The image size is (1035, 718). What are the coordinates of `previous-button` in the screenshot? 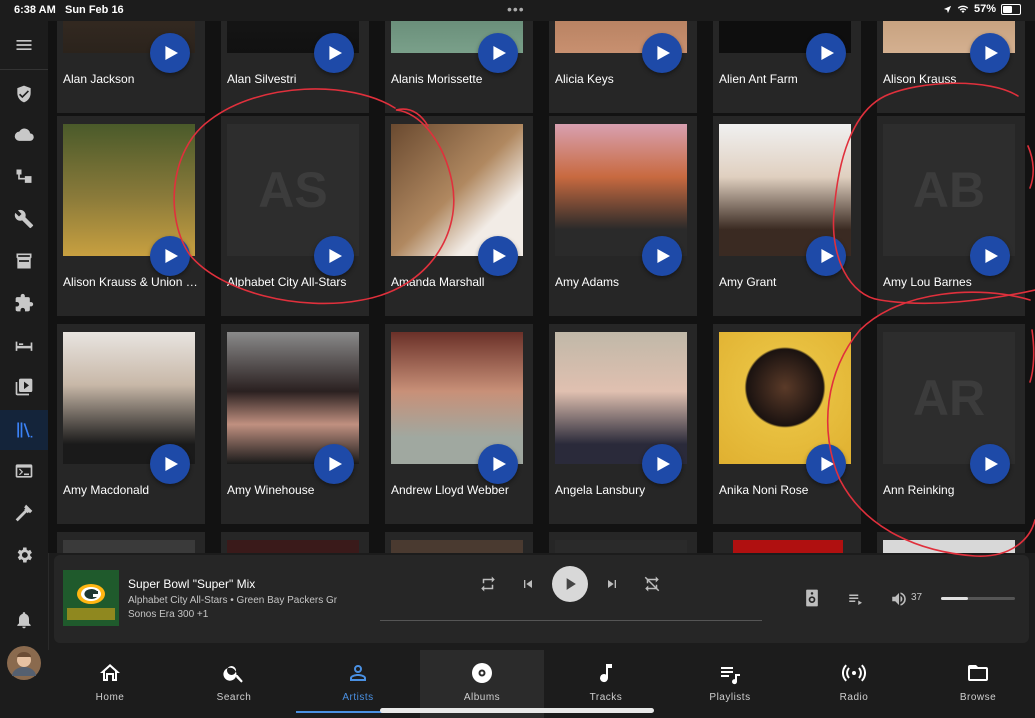 It's located at (528, 584).